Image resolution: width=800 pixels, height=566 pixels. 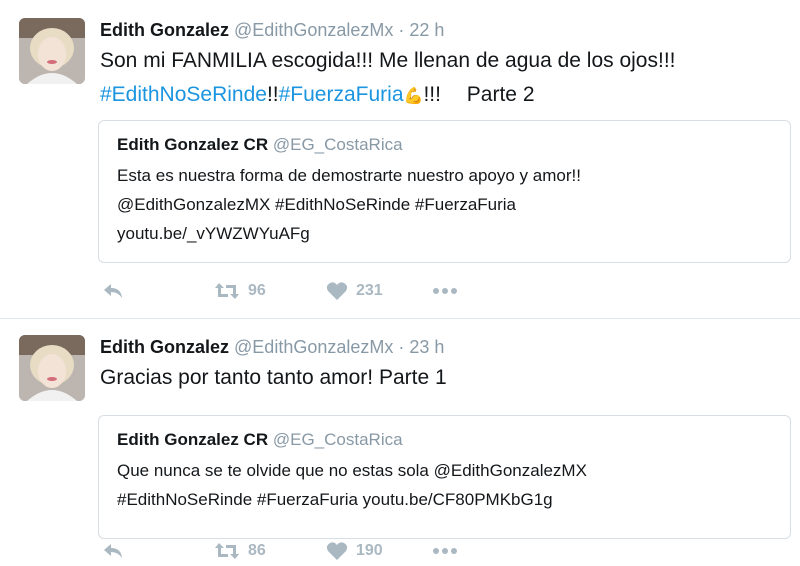 I want to click on tweet-text: Gracias por tanto tanto amor! Parte 1, so click(x=273, y=378).